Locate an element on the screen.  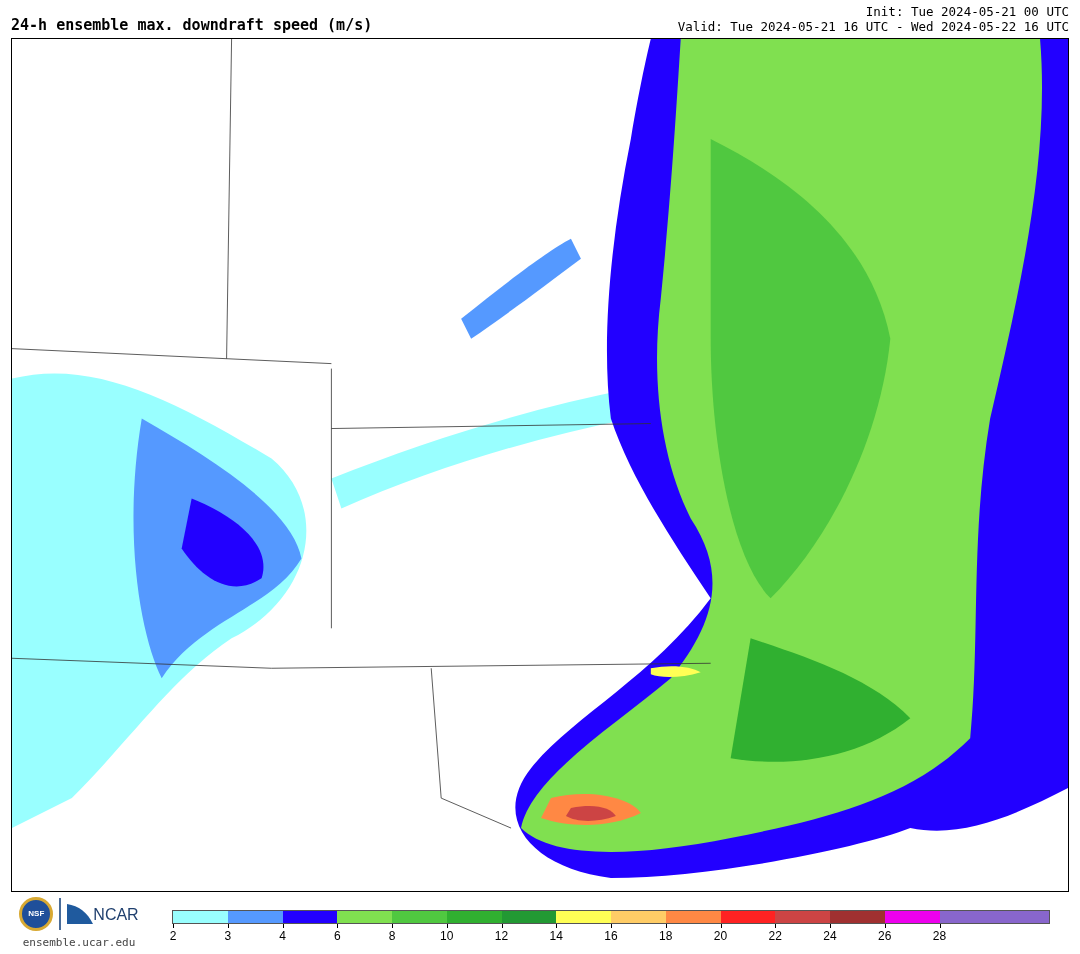
scale-label: 24 is located at coordinates (830, 936).